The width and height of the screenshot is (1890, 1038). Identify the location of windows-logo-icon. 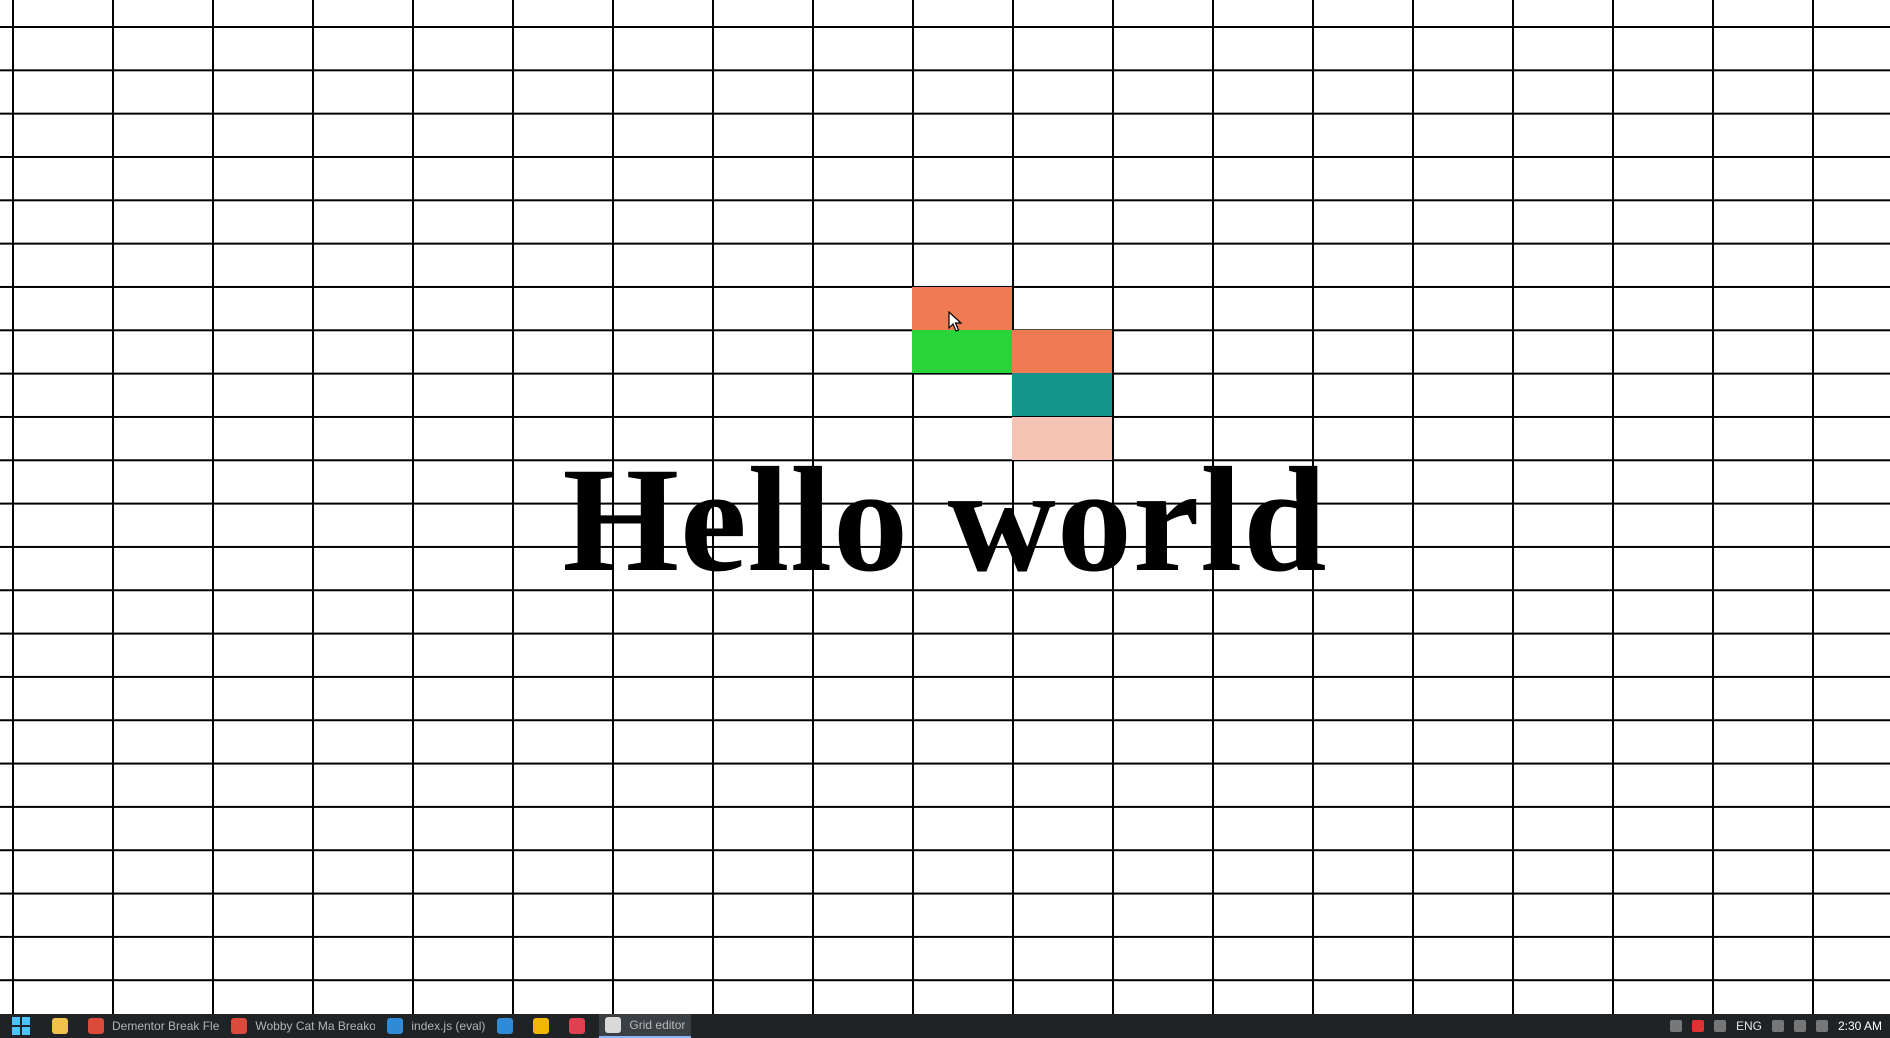
(21, 1026).